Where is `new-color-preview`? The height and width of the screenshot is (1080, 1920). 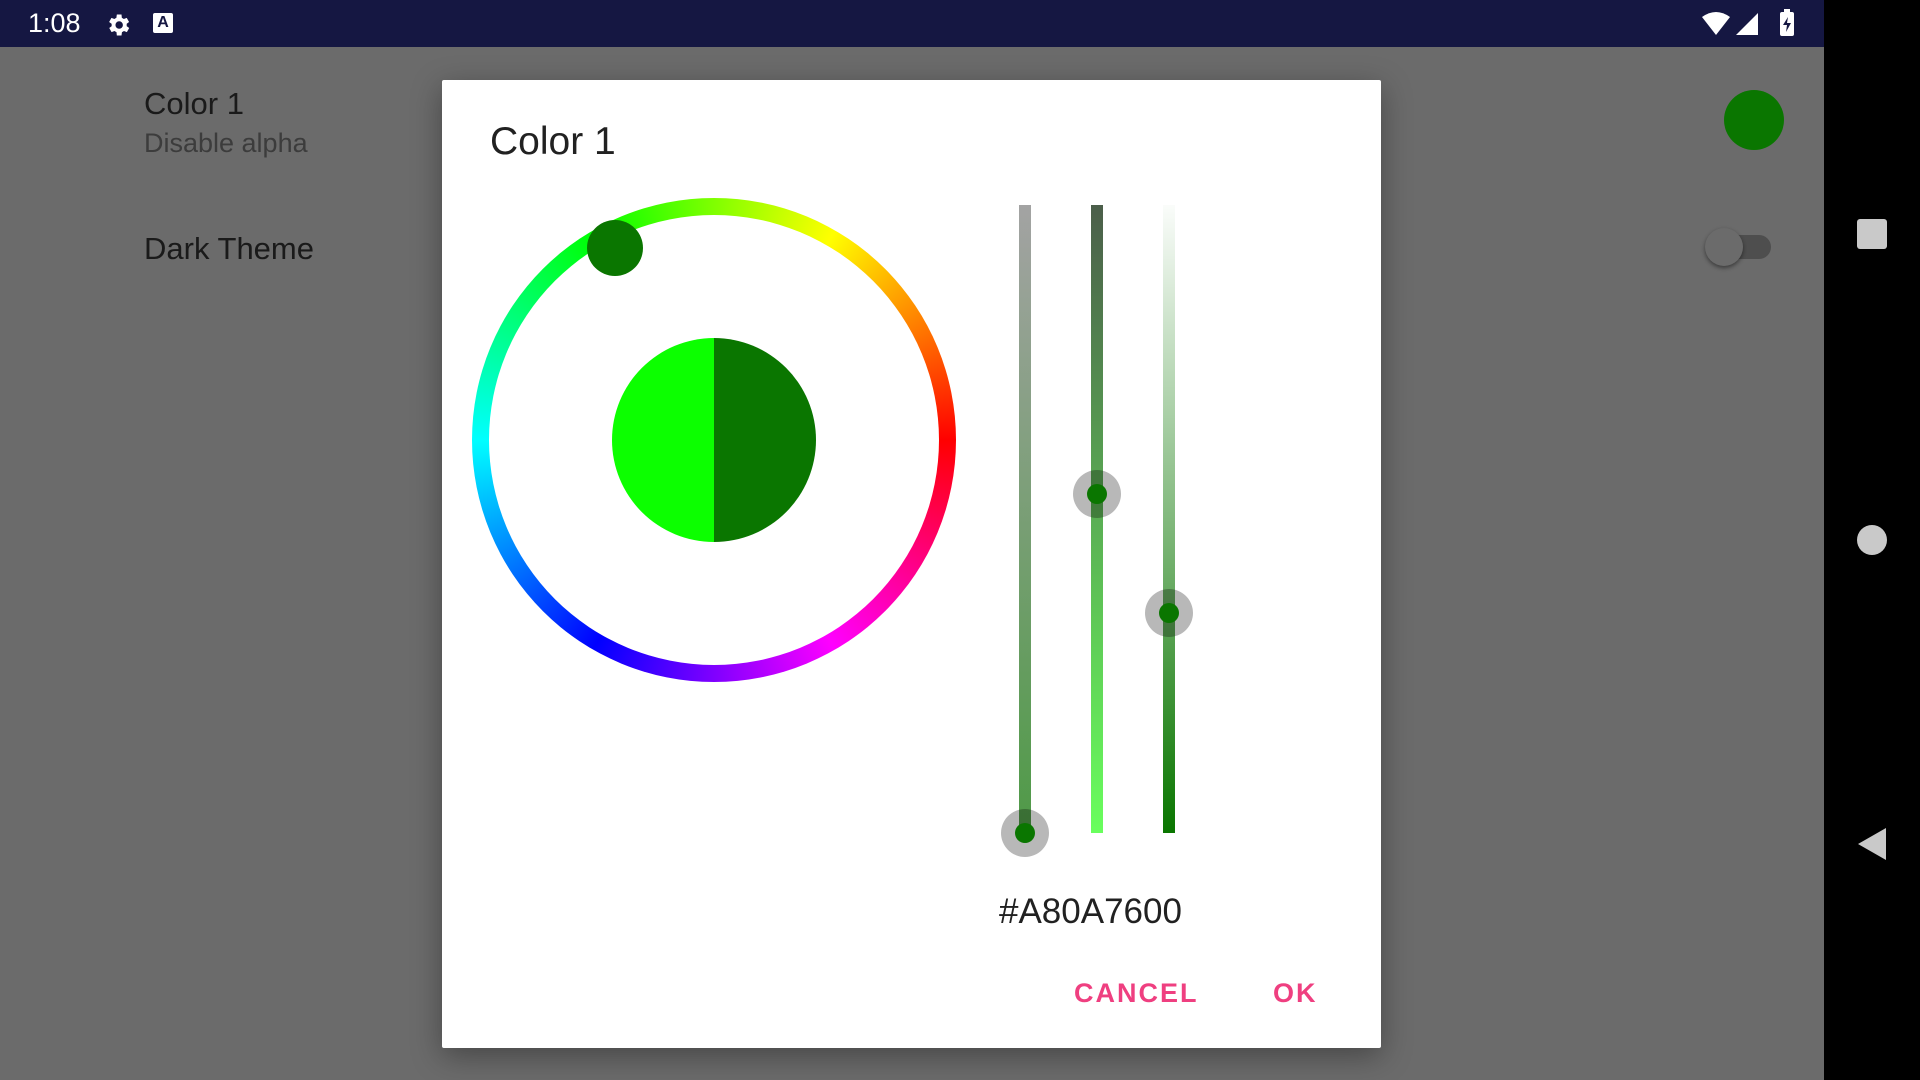
new-color-preview is located at coordinates (765, 440).